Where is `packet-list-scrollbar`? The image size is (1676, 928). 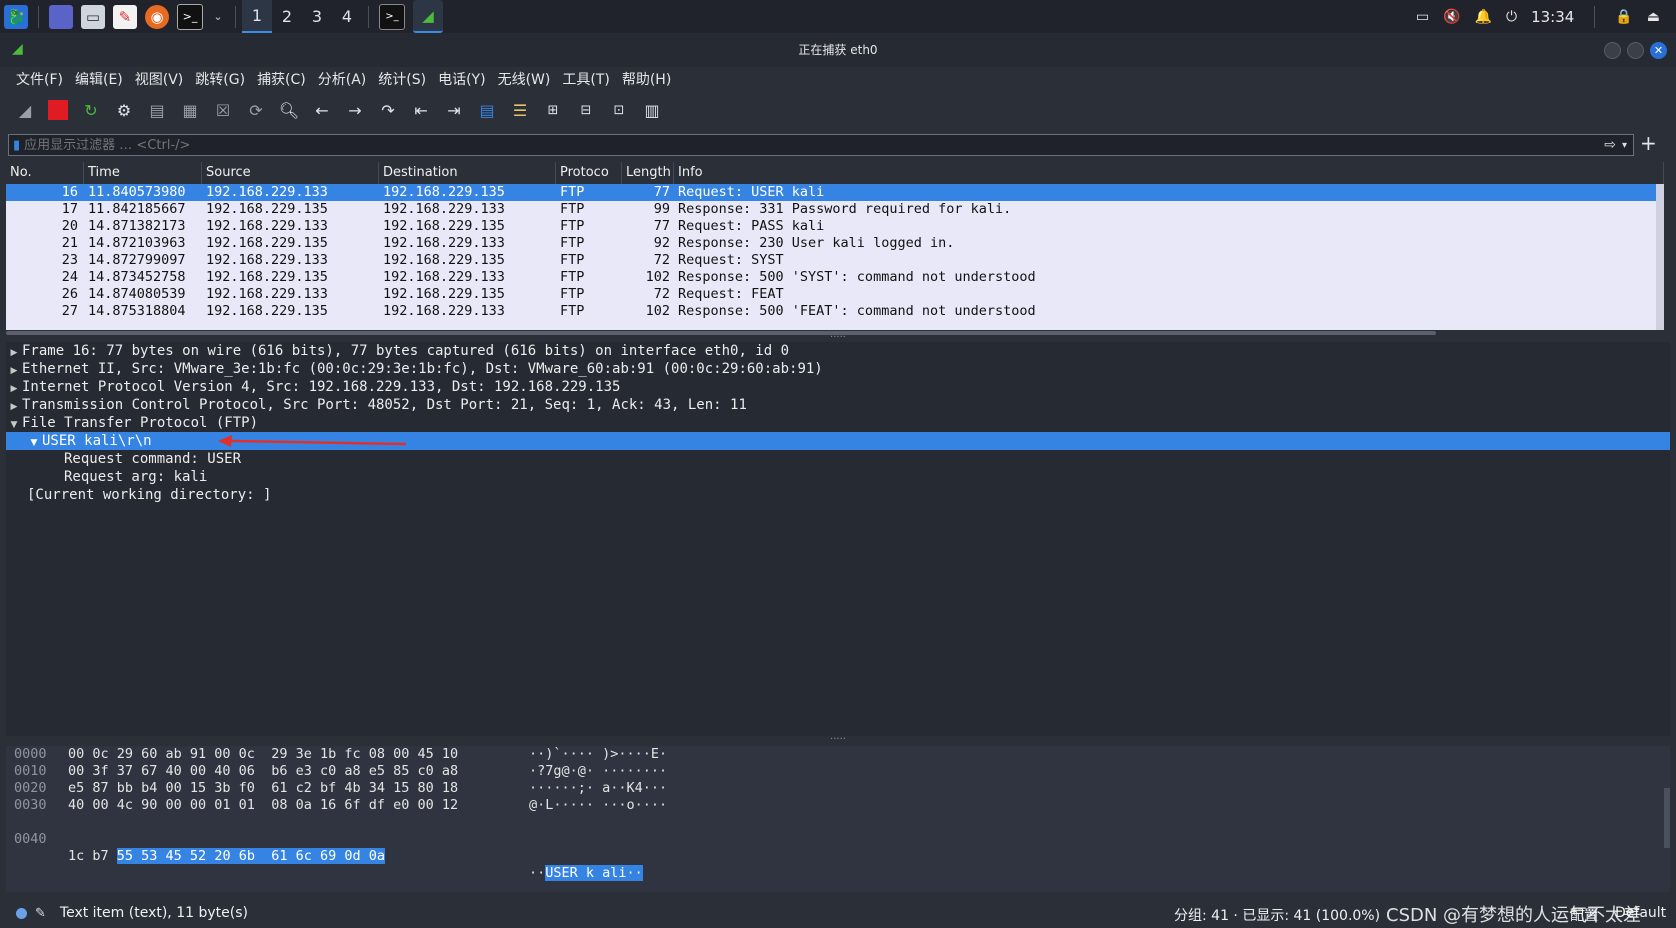 packet-list-scrollbar is located at coordinates (1660, 257).